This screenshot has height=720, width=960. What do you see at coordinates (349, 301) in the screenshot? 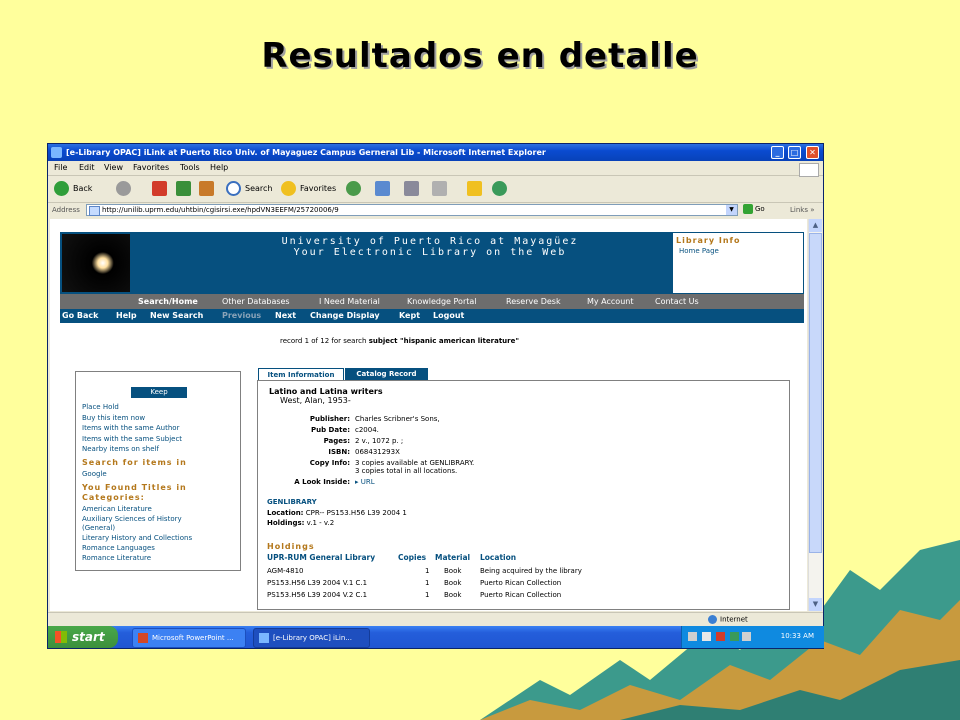
I see `nav-i-need-material: I Need Material` at bounding box center [349, 301].